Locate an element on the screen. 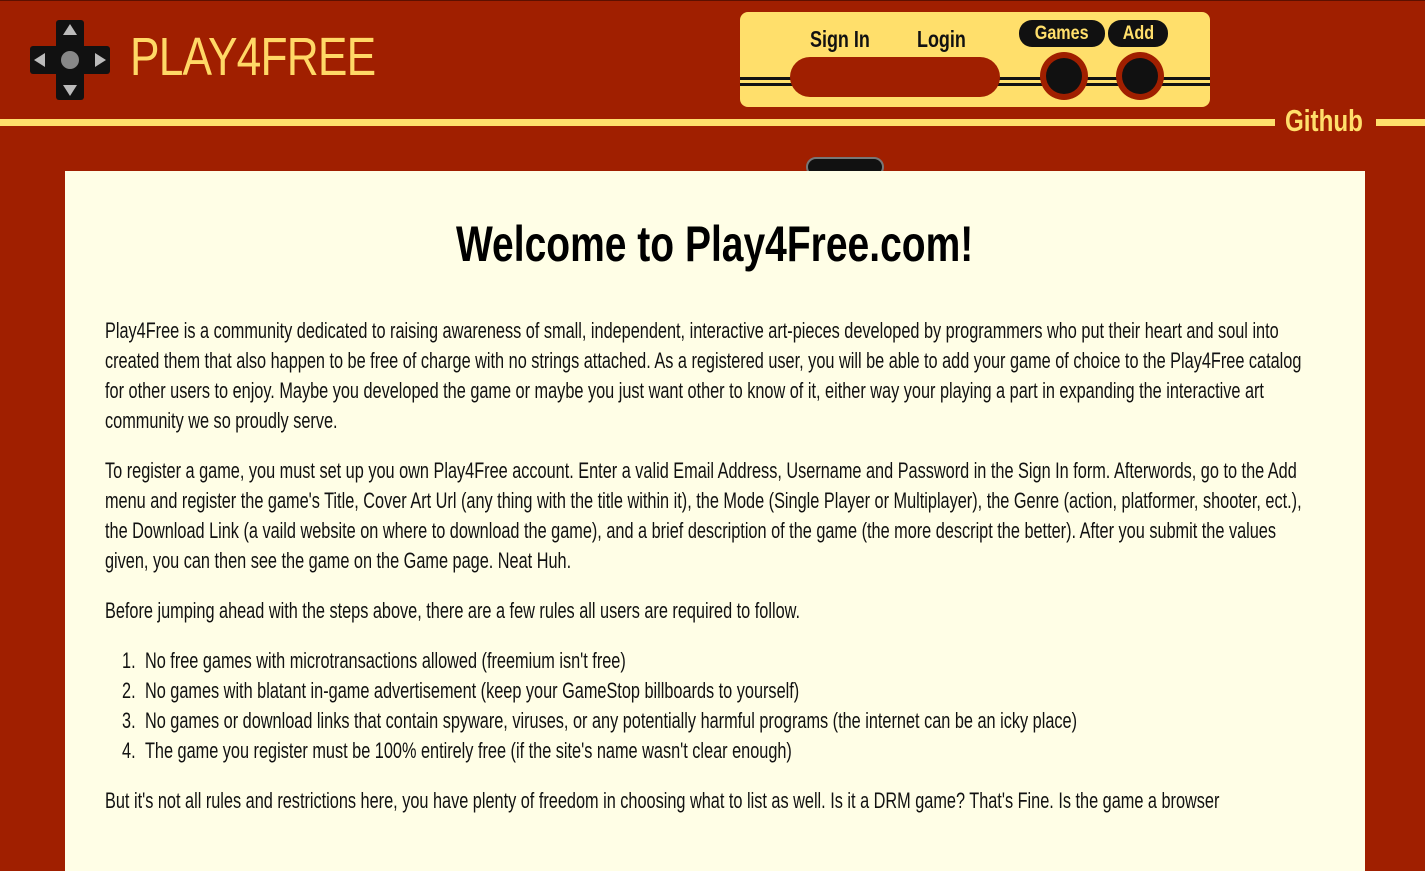 The width and height of the screenshot is (1425, 871). login-label: Login is located at coordinates (941, 39).